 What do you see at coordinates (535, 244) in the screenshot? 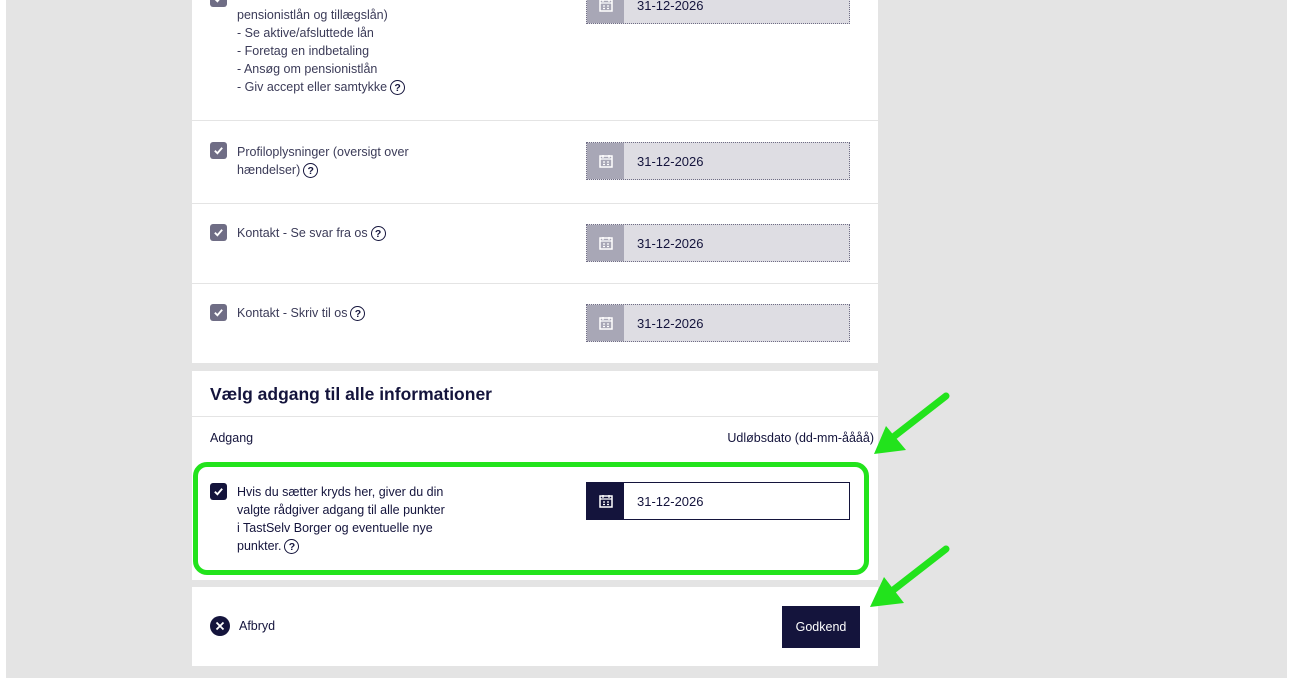
I see `access-row-contact-read: Kontakt - Se svar fra os? 31-12-2026` at bounding box center [535, 244].